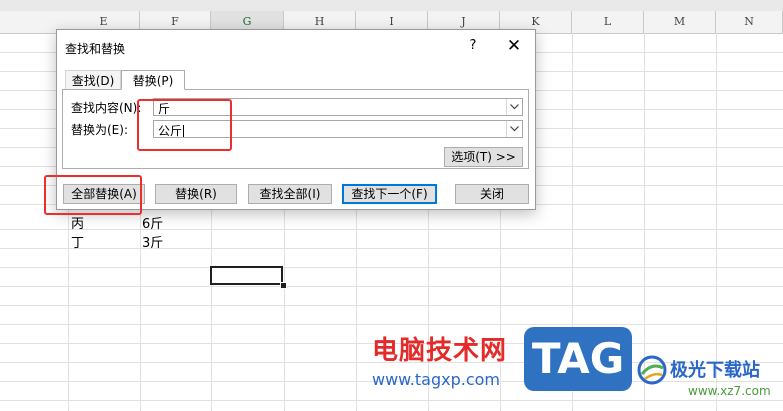 Image resolution: width=783 pixels, height=411 pixels. Describe the element at coordinates (295, 129) in the screenshot. I see `replace-panel: 查找内容(N): 斤 替换为(E): 公斤 选项(T) >>` at that location.